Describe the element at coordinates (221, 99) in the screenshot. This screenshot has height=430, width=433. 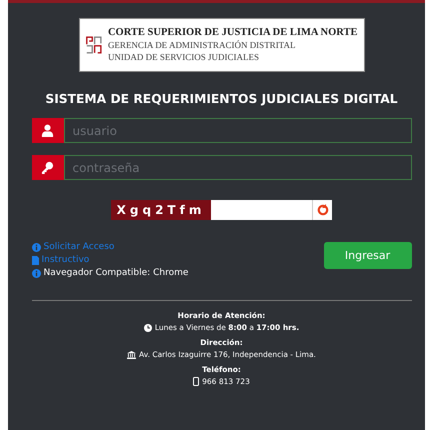
I see `page-title: SISTEMA DE REQUERIMIENTOS JUDICIALES DIGITAL` at that location.